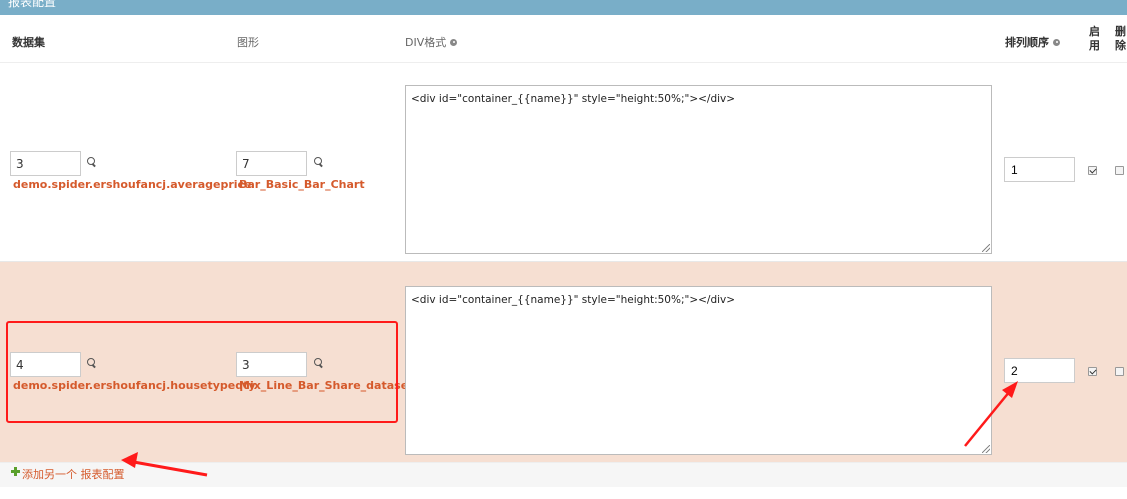  I want to click on col-enabled: 启 用, so click(1095, 39).